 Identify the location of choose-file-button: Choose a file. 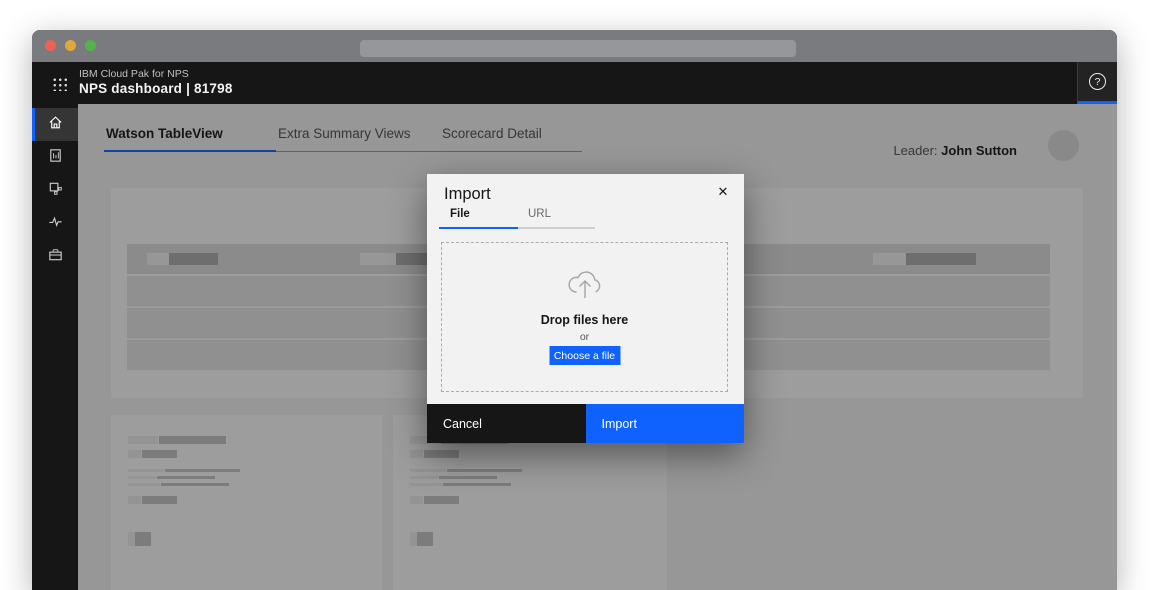
(584, 355).